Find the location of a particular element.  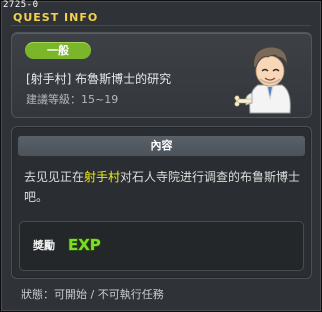

npc-portrait is located at coordinates (262, 80).